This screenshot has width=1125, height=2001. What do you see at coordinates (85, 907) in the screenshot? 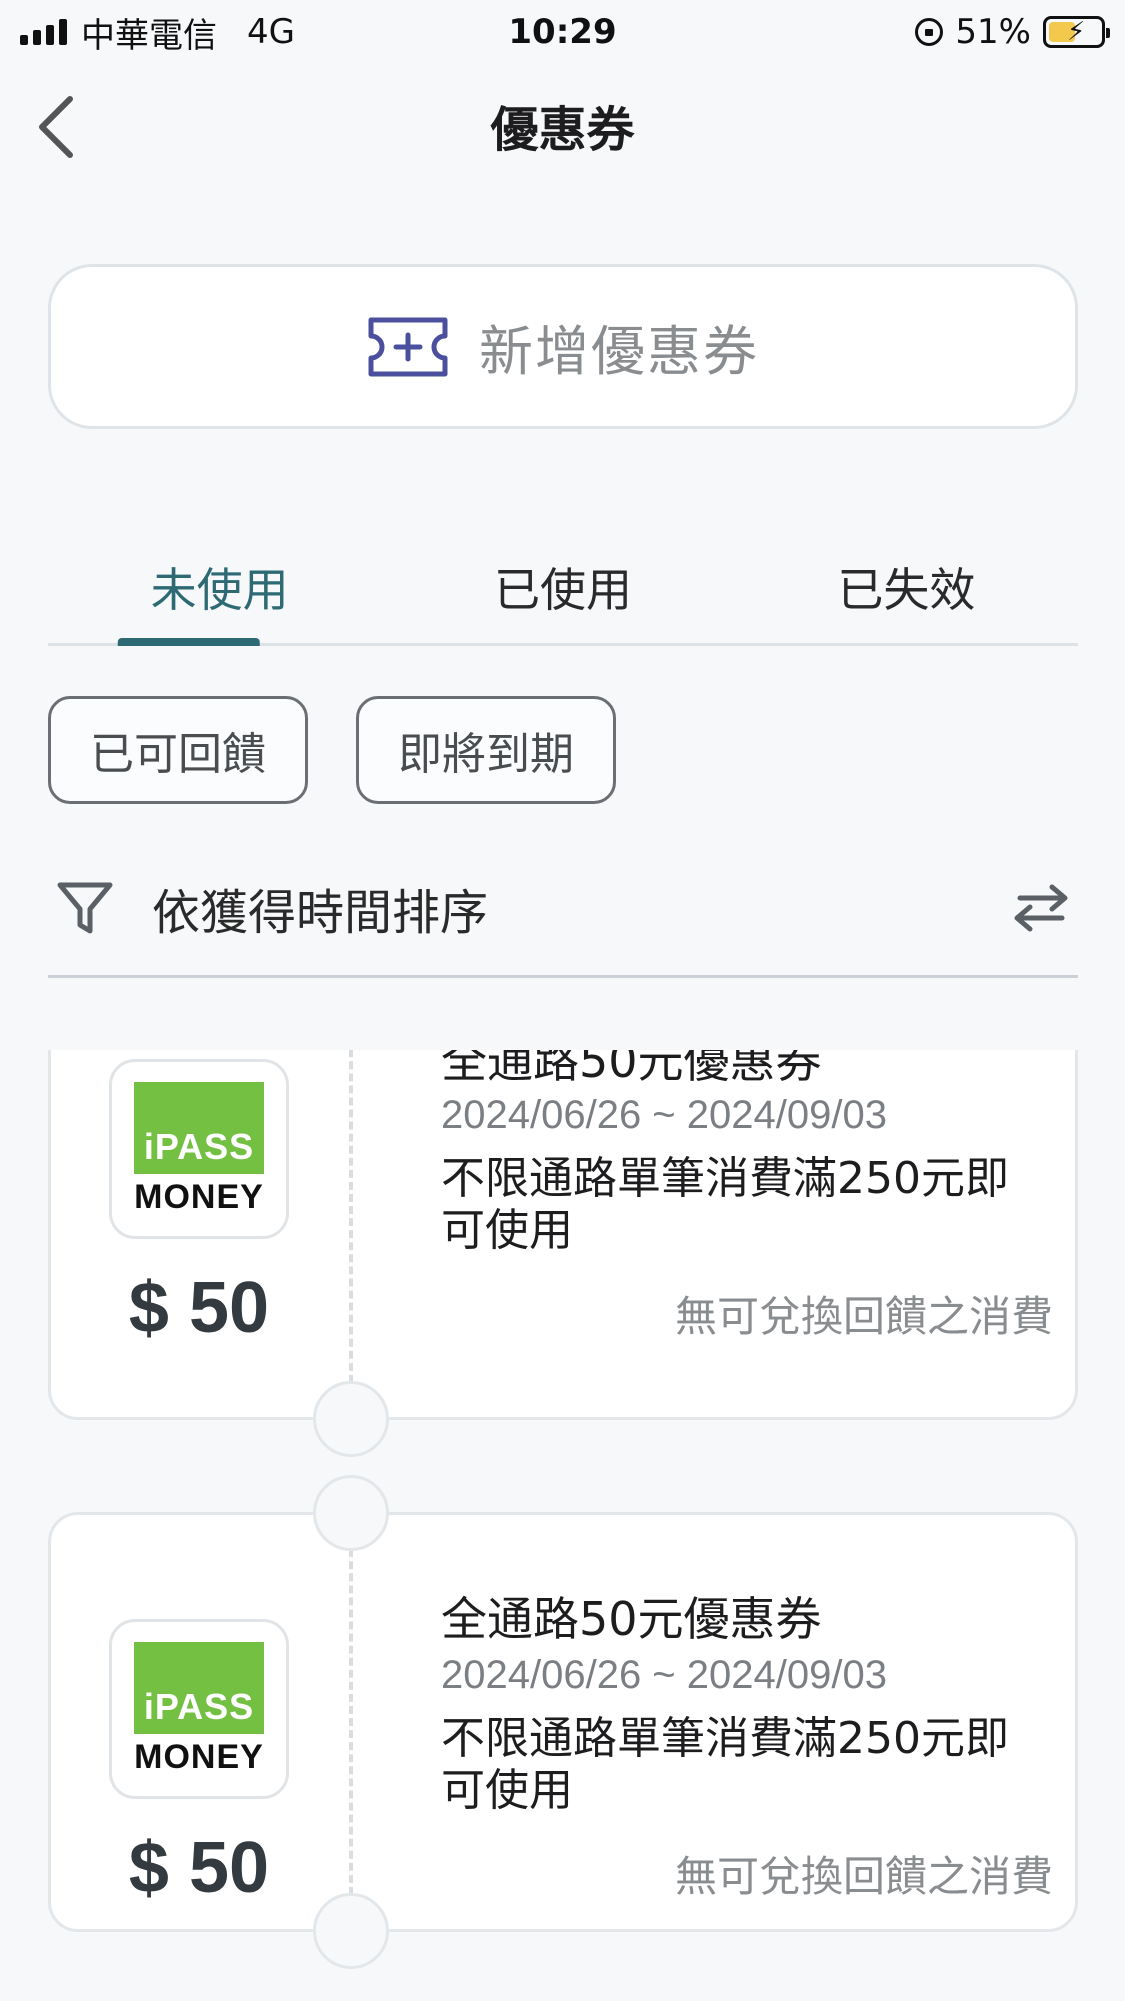
I see `filter-icon` at bounding box center [85, 907].